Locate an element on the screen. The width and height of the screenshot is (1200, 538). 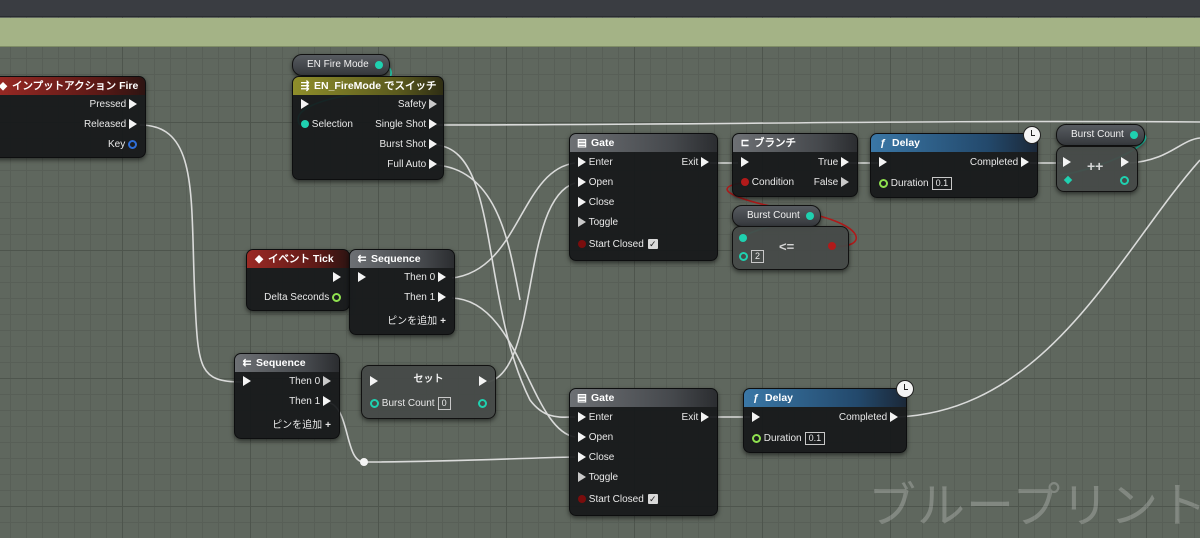
set-burst-count-node: セット Burst Count 0 is located at coordinates (428, 392).